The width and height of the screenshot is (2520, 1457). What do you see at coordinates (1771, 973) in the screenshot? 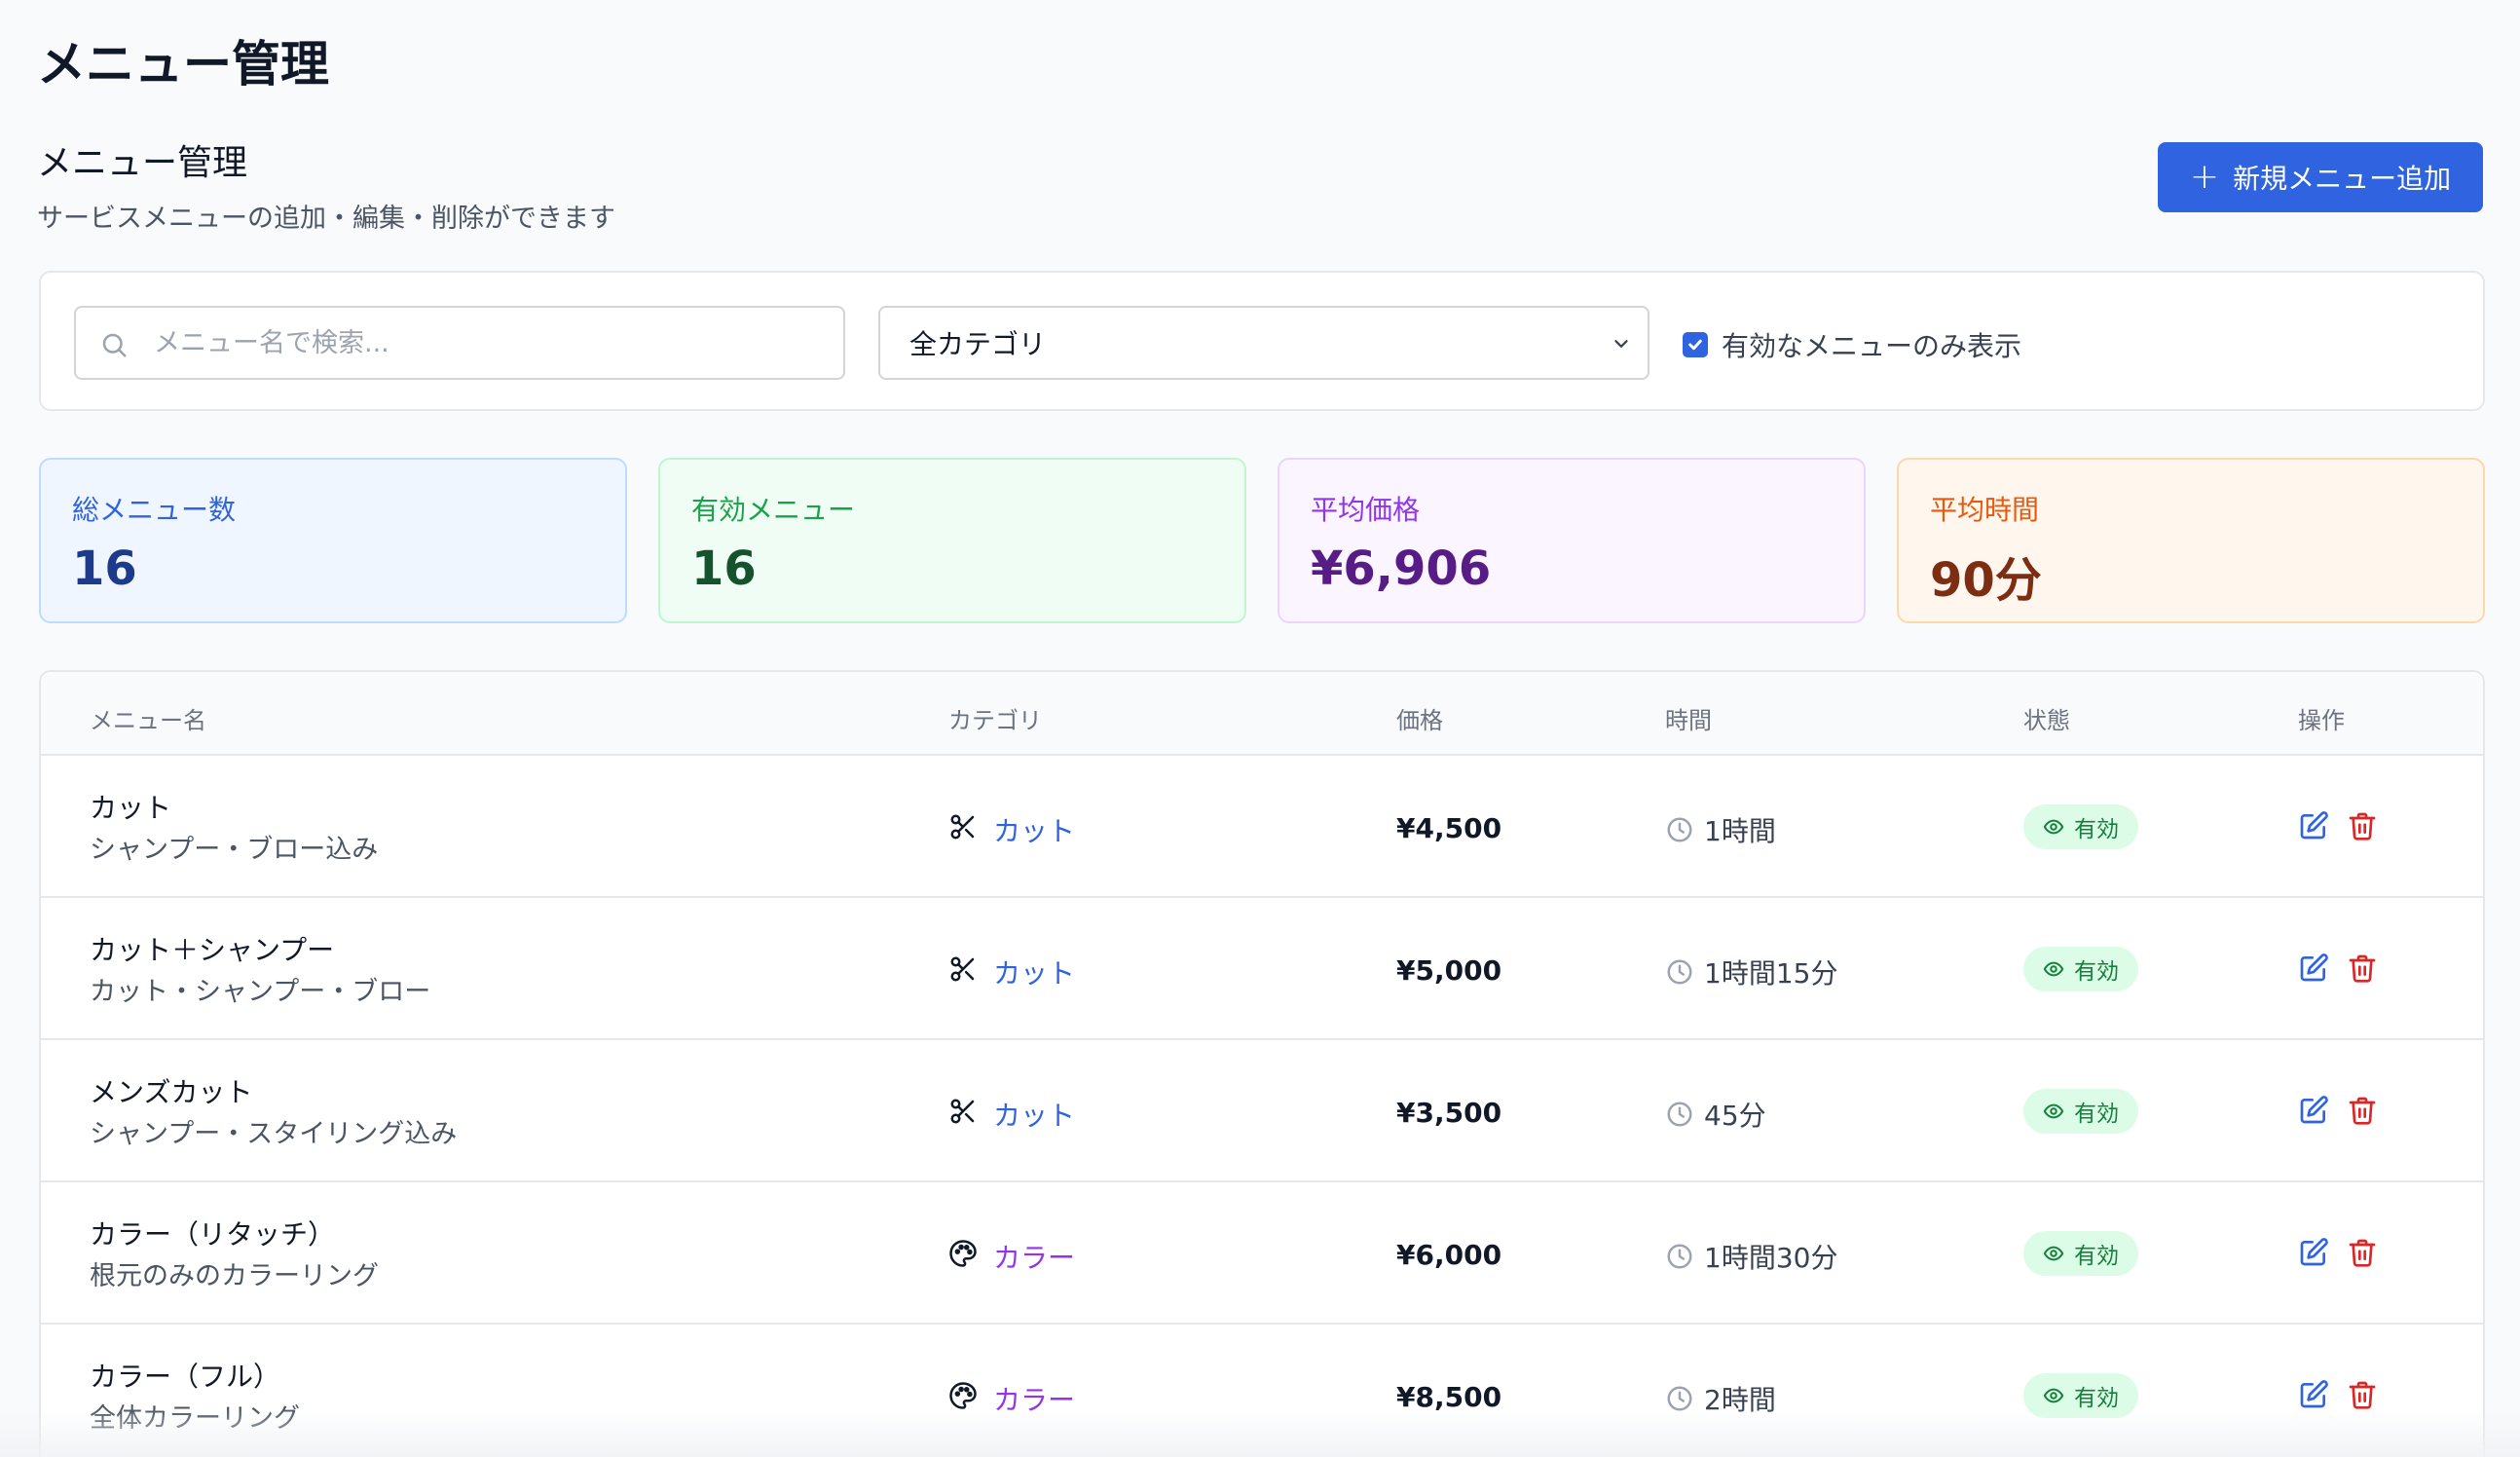
I see `duration-label: 1時間15分` at bounding box center [1771, 973].